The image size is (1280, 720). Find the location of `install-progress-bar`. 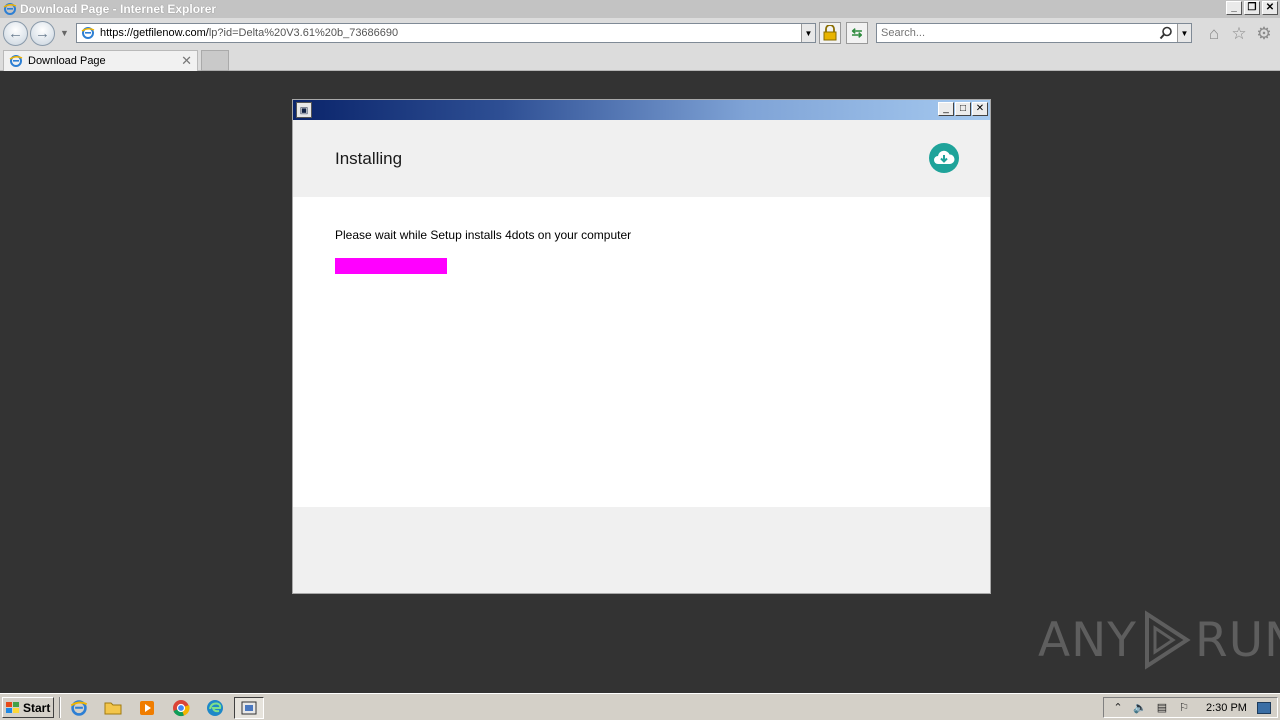

install-progress-bar is located at coordinates (490, 266).